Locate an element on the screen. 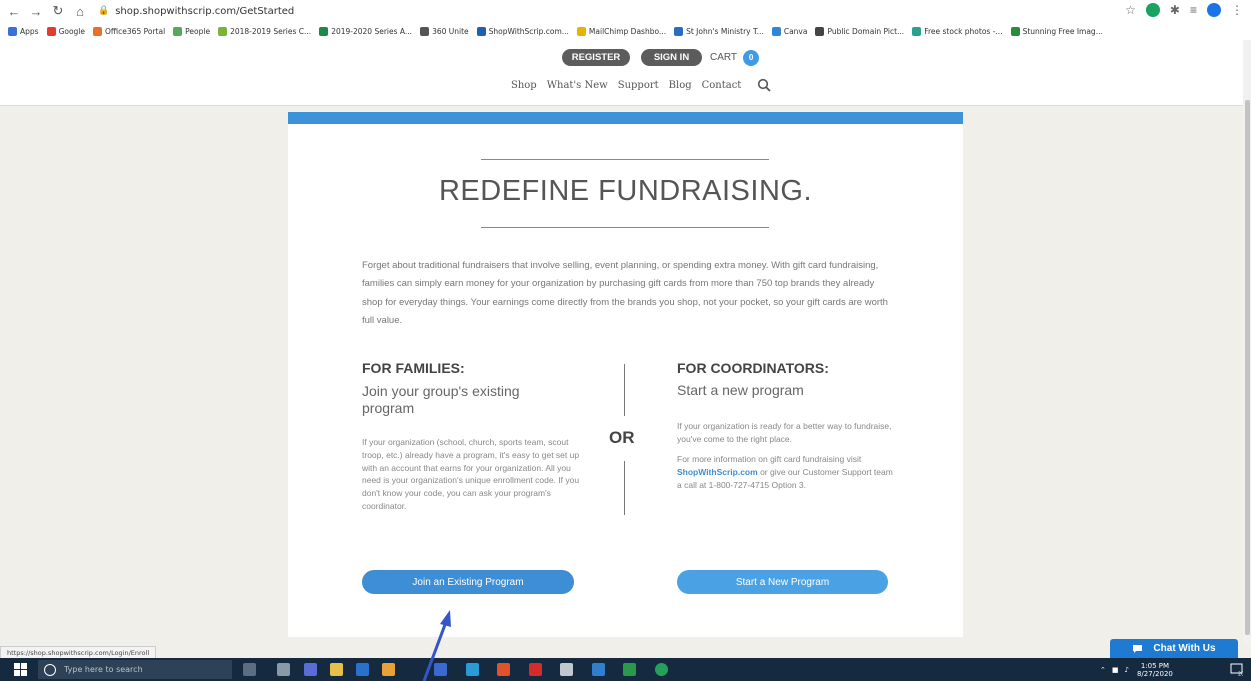 The width and height of the screenshot is (1251, 681). reading-list-icon: ≡ is located at coordinates (1193, 10).